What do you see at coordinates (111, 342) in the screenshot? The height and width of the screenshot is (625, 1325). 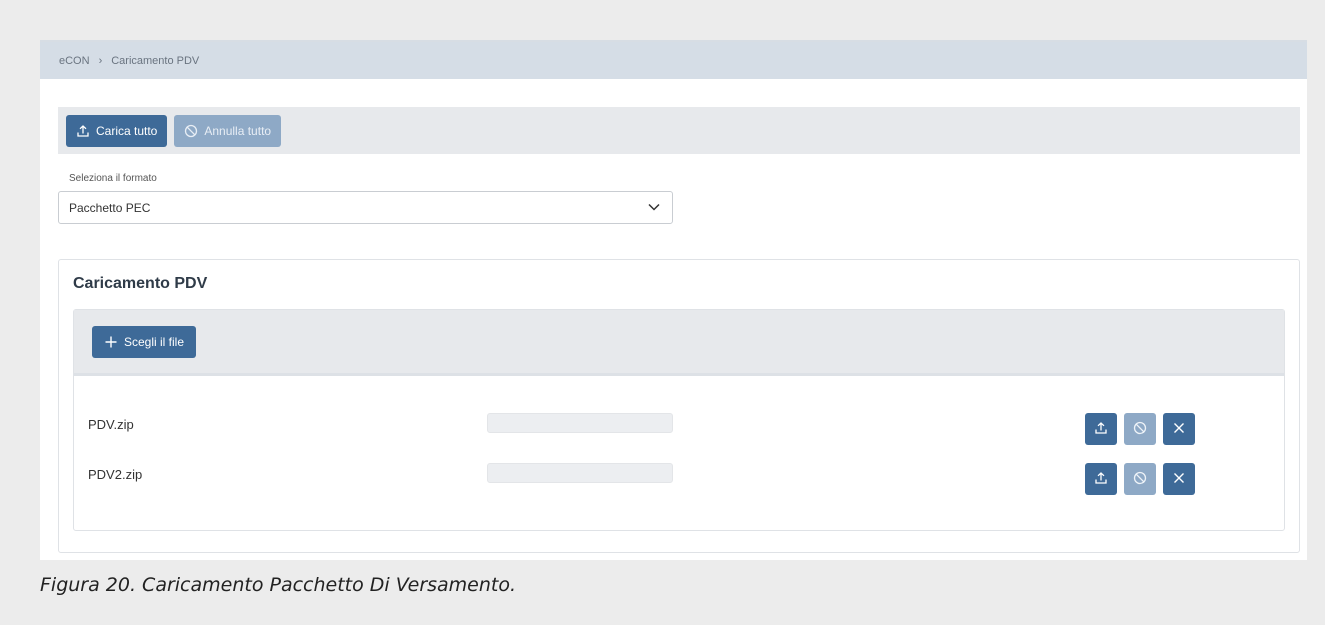 I see `plus-icon` at bounding box center [111, 342].